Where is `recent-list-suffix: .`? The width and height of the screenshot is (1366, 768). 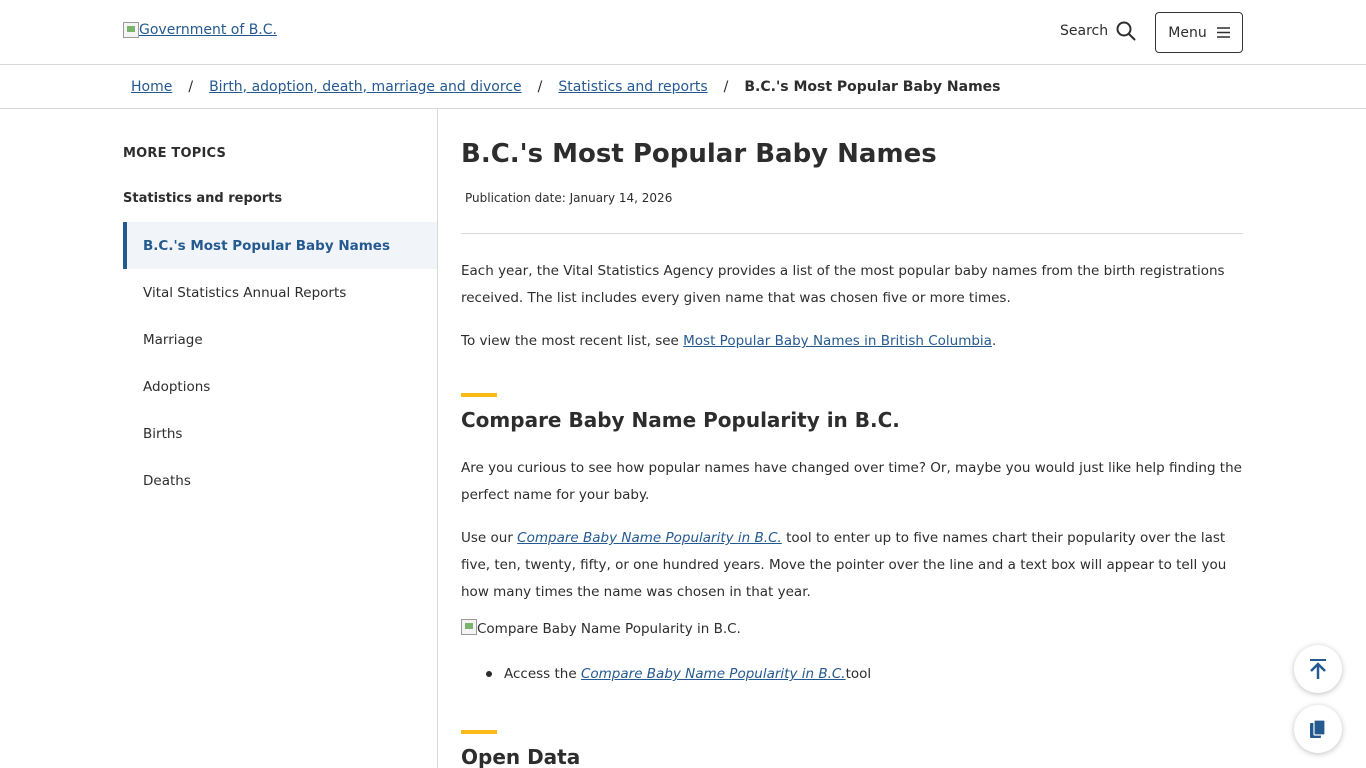 recent-list-suffix: . is located at coordinates (994, 341).